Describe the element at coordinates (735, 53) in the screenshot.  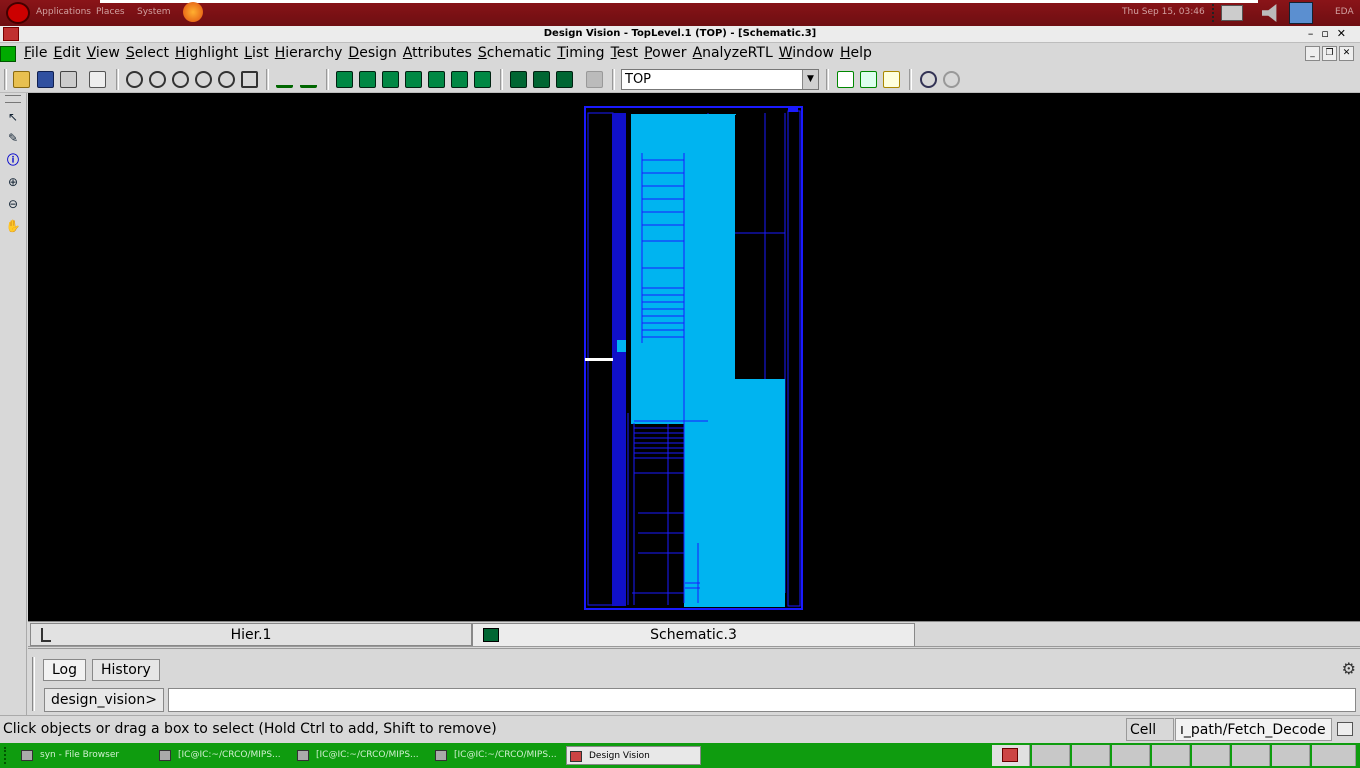
I see `menu-analyzertl: AnalyzeRTL` at that location.